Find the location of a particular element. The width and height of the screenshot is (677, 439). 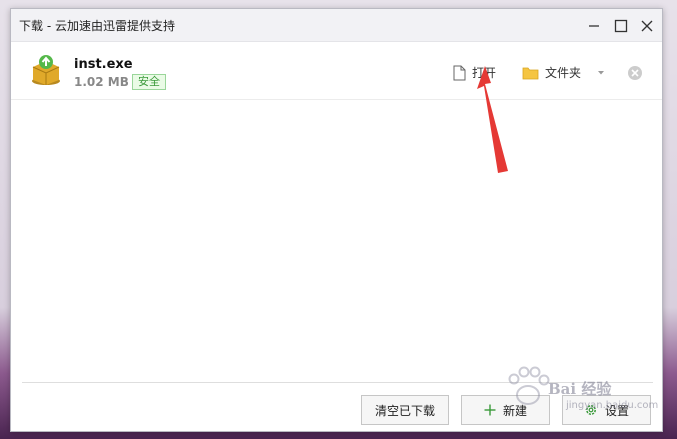

package-icon is located at coordinates (46, 70).